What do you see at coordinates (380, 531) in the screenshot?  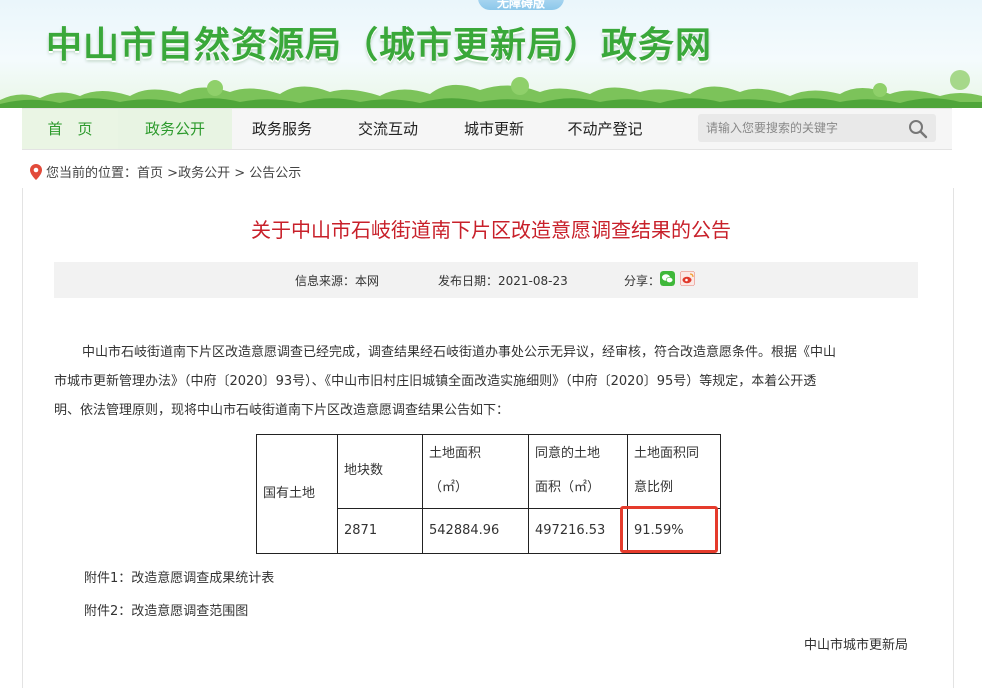 I see `table-cell-parcels: 2871` at bounding box center [380, 531].